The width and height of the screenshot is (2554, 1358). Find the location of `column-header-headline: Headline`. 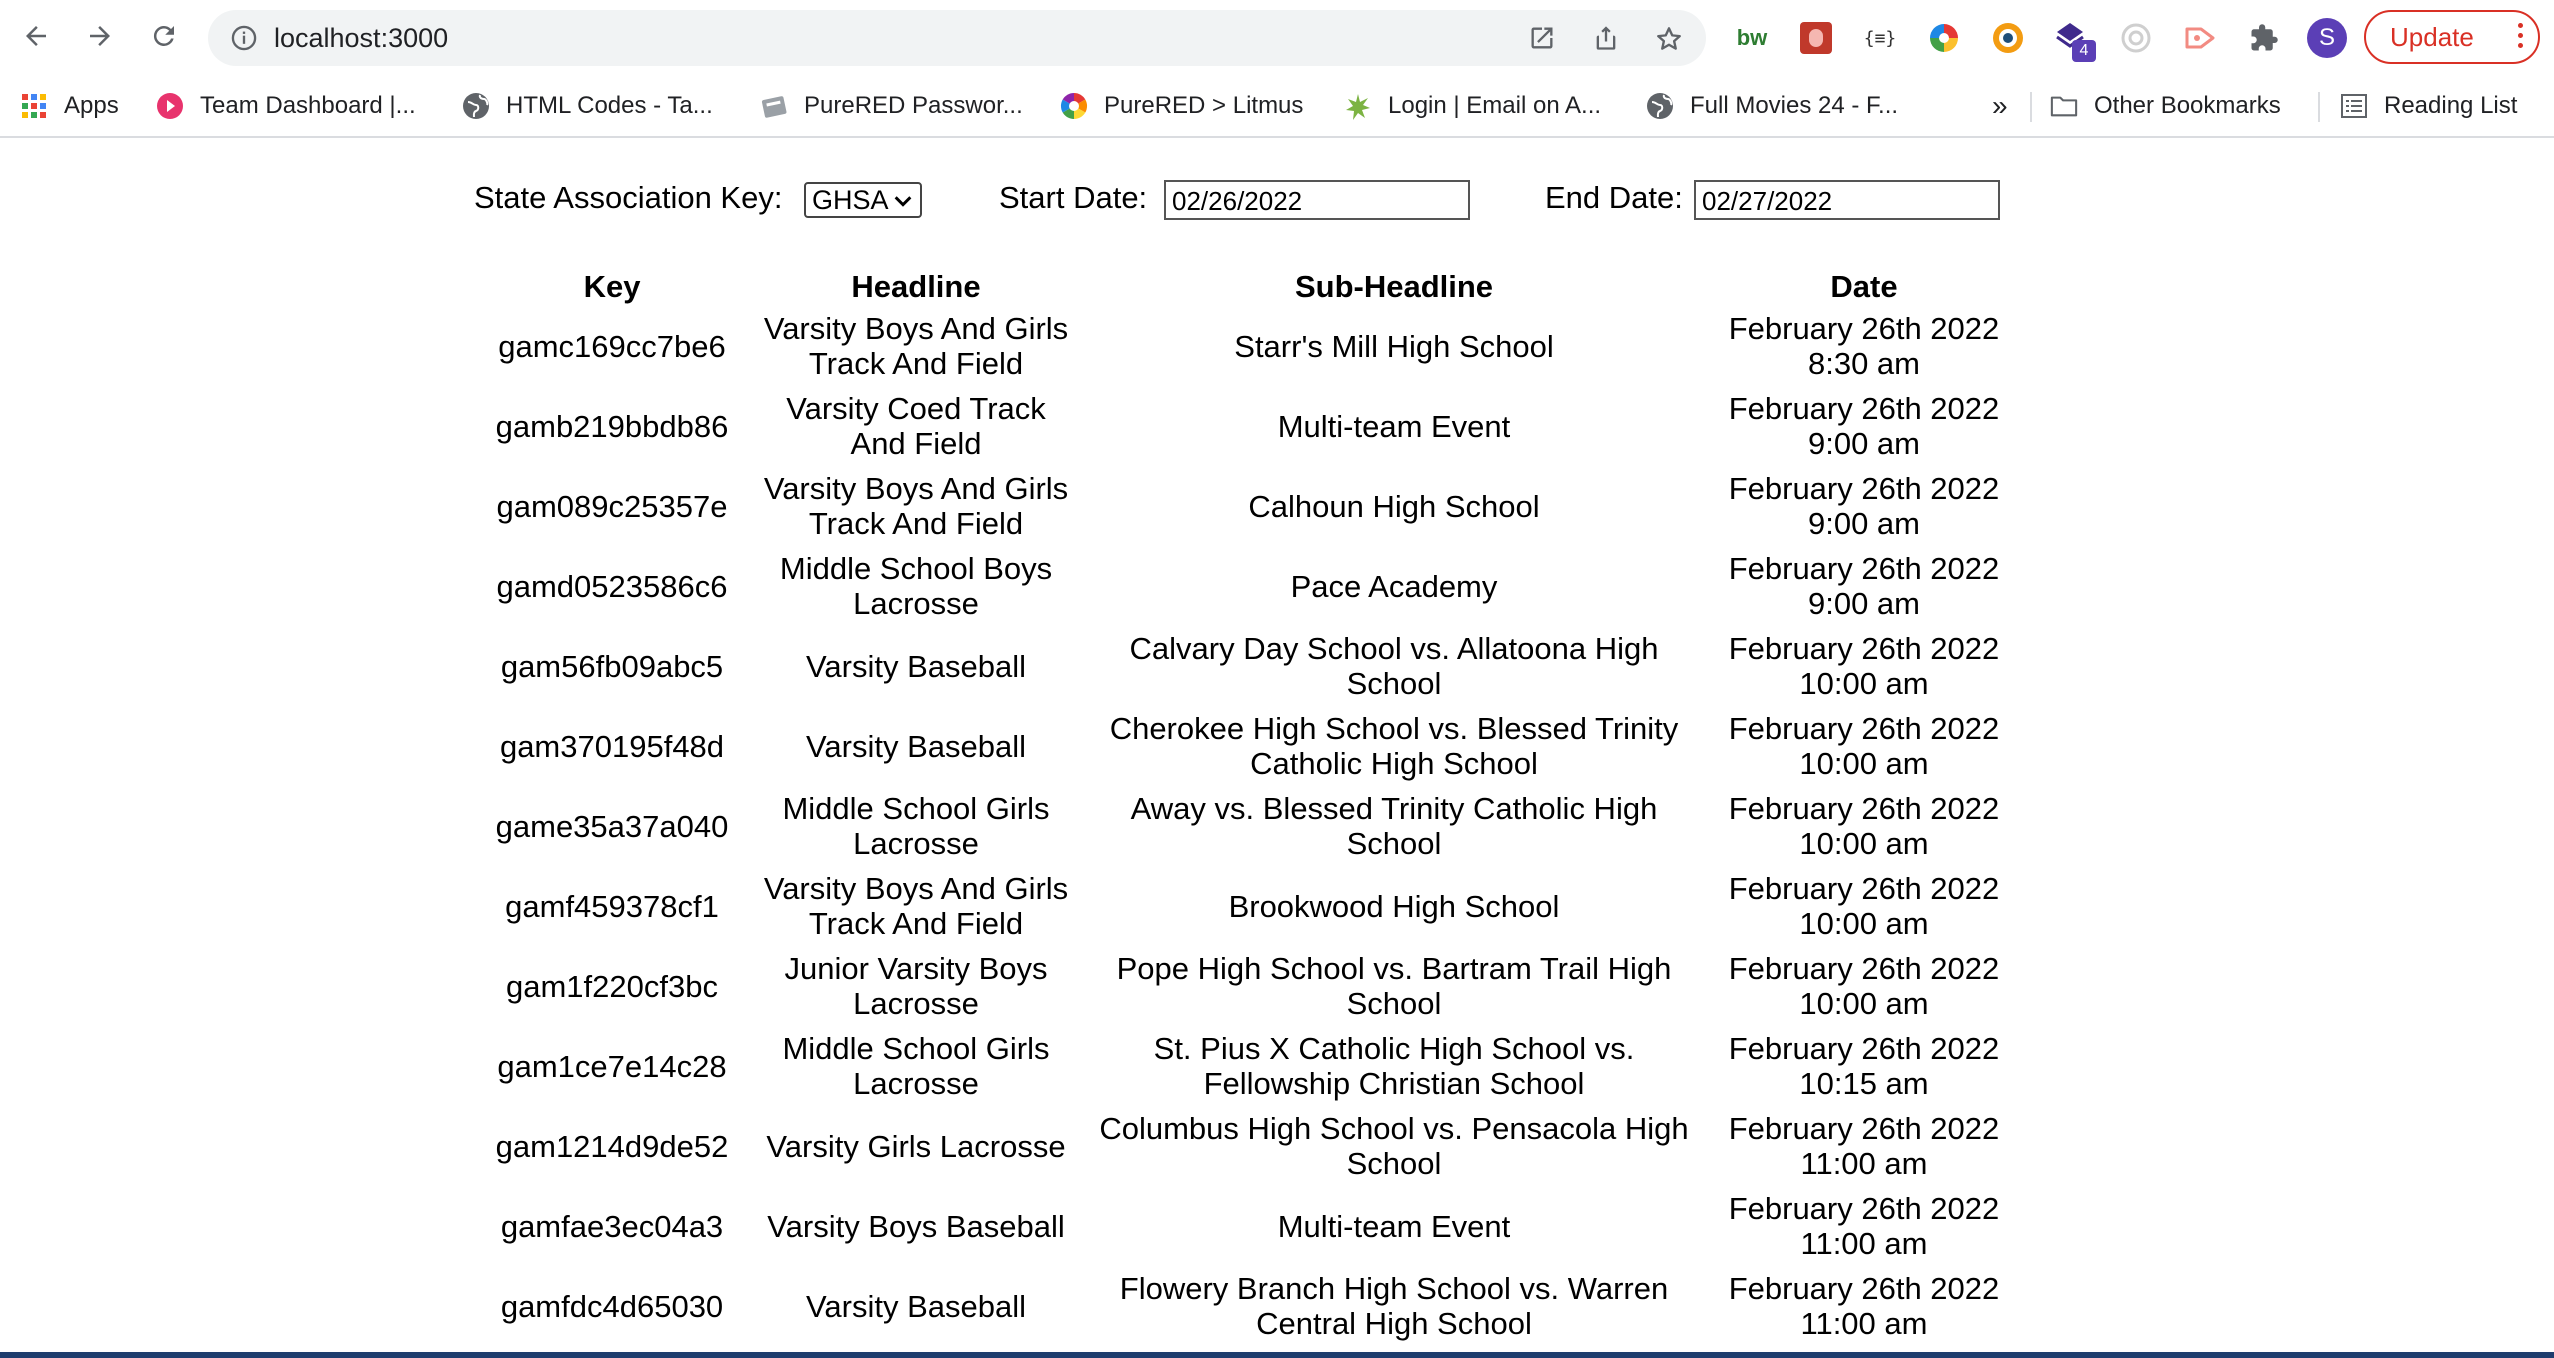

column-header-headline: Headline is located at coordinates (916, 286).